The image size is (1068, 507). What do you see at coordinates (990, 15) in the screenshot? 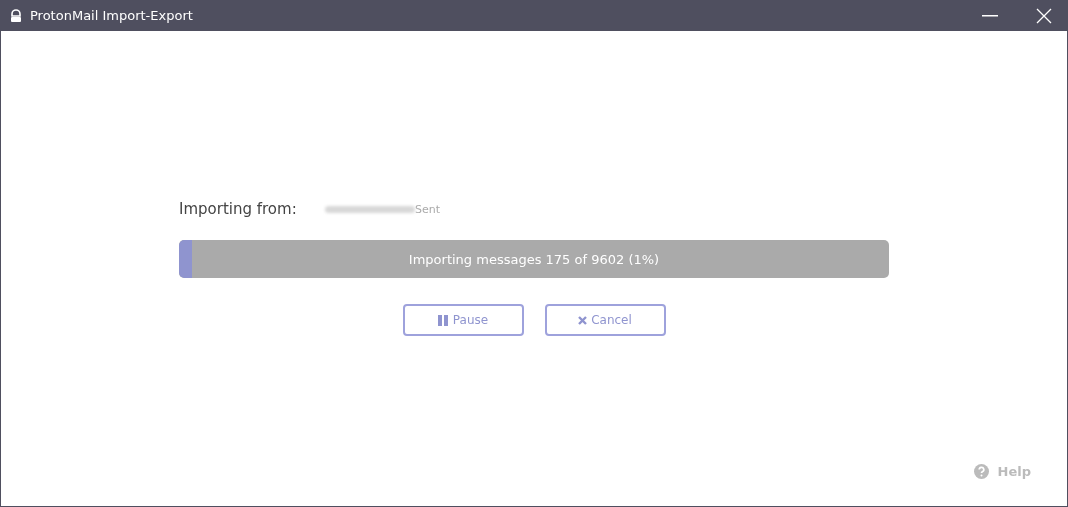
I see `minimize-icon` at bounding box center [990, 15].